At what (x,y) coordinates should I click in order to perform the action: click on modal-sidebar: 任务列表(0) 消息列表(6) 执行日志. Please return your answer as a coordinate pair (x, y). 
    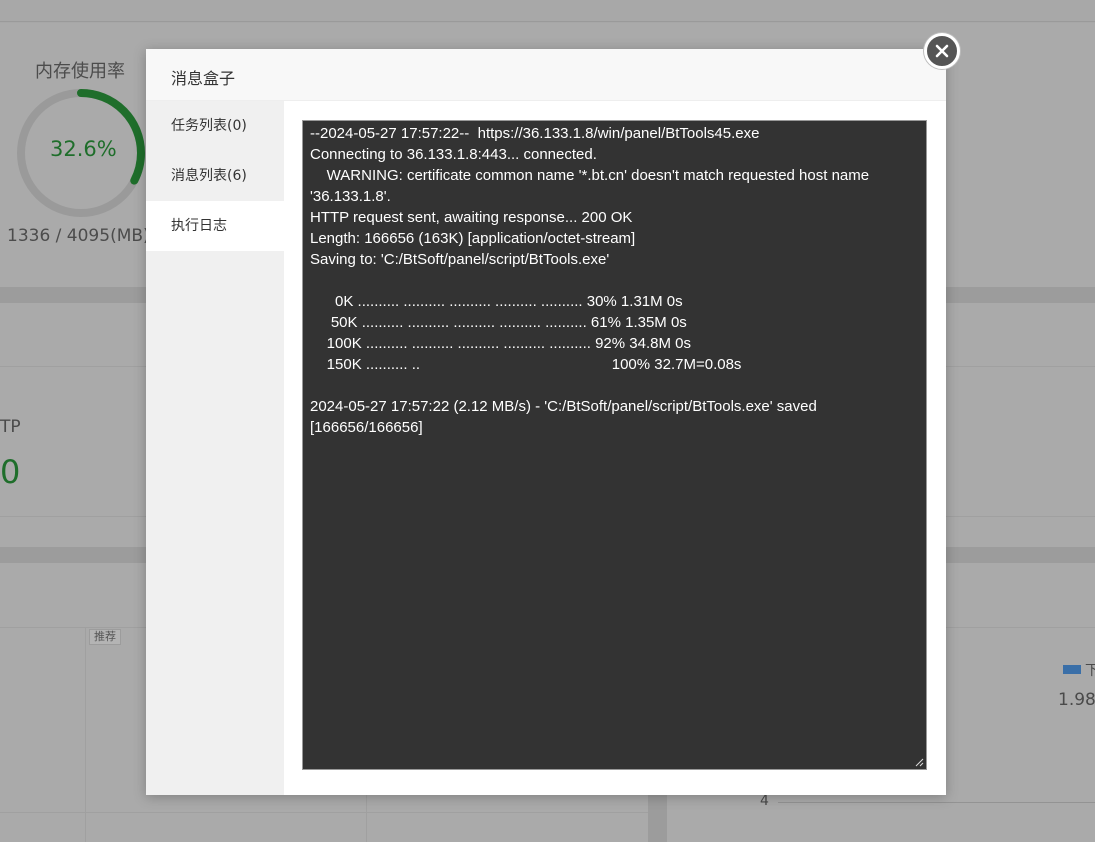
    Looking at the image, I should click on (215, 448).